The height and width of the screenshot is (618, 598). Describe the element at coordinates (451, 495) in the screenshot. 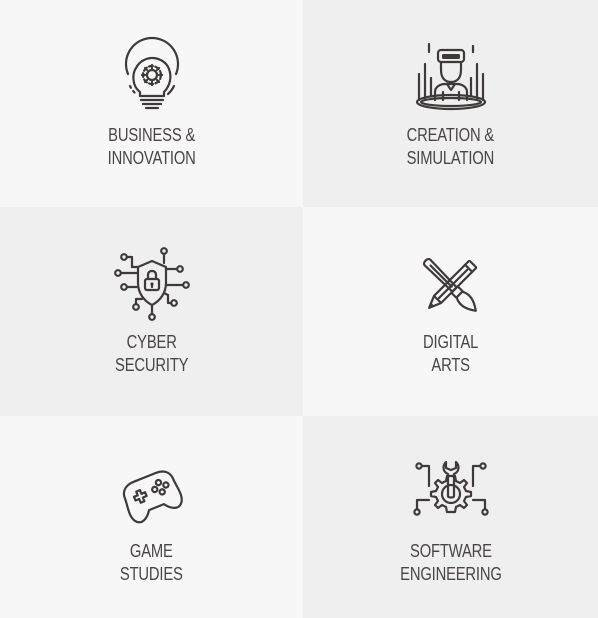

I see `gear-wrench-icon` at that location.